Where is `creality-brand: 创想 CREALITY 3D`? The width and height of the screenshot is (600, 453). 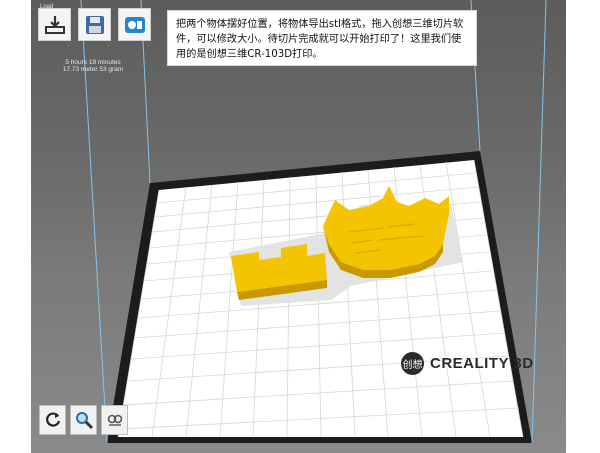 creality-brand: 创想 CREALITY 3D is located at coordinates (467, 363).